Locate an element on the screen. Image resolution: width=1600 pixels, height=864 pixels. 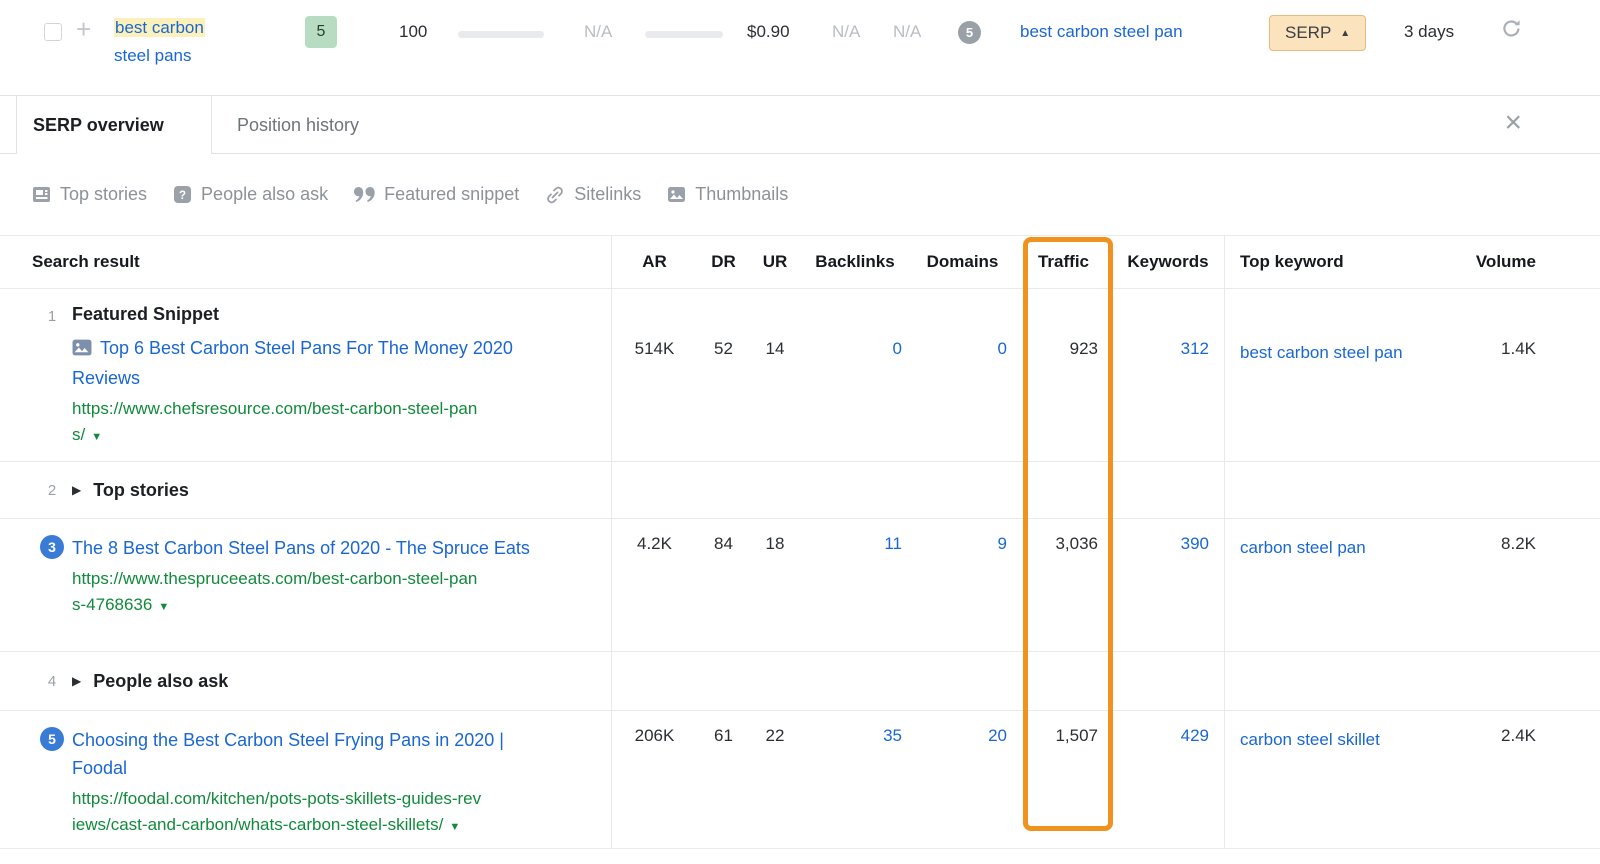
ar-value: 4.2K is located at coordinates (654, 543).